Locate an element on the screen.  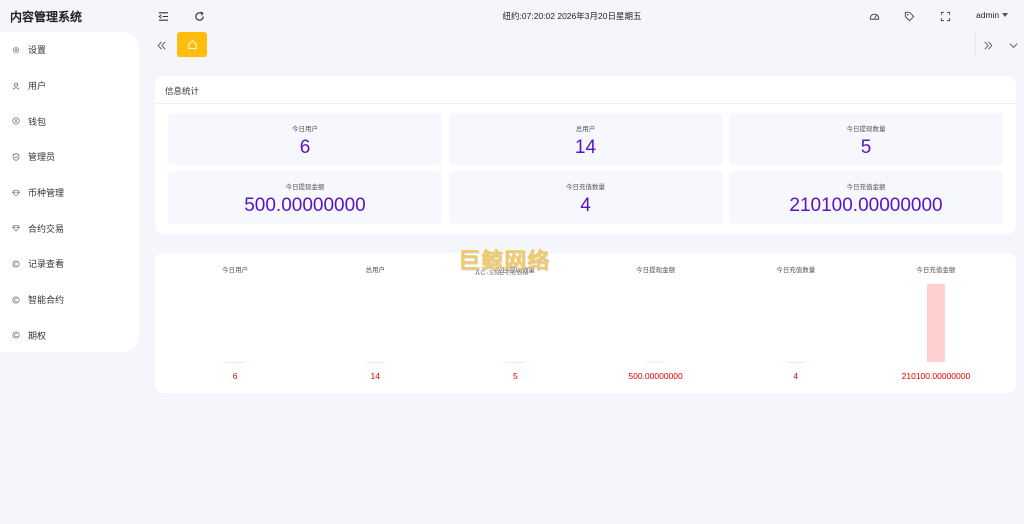
stat-value: 6 is located at coordinates (305, 147).